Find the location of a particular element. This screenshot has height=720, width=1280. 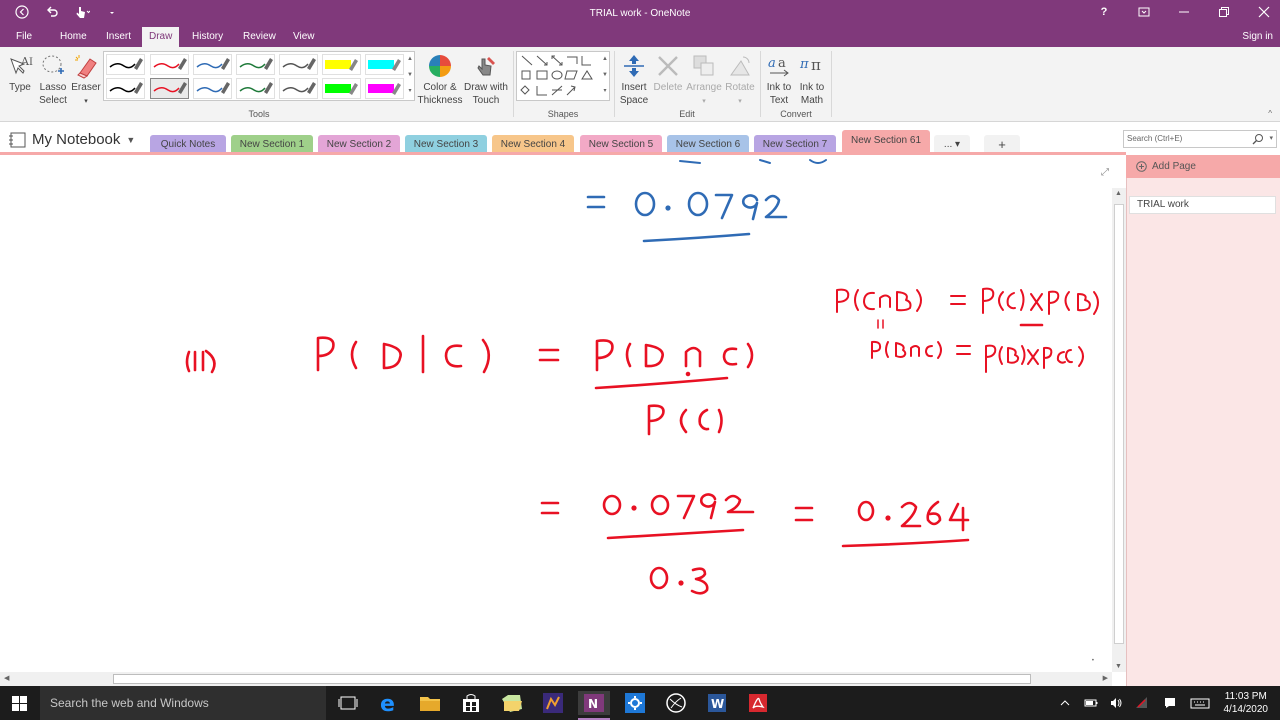

windows-start-icon is located at coordinates (19, 706).